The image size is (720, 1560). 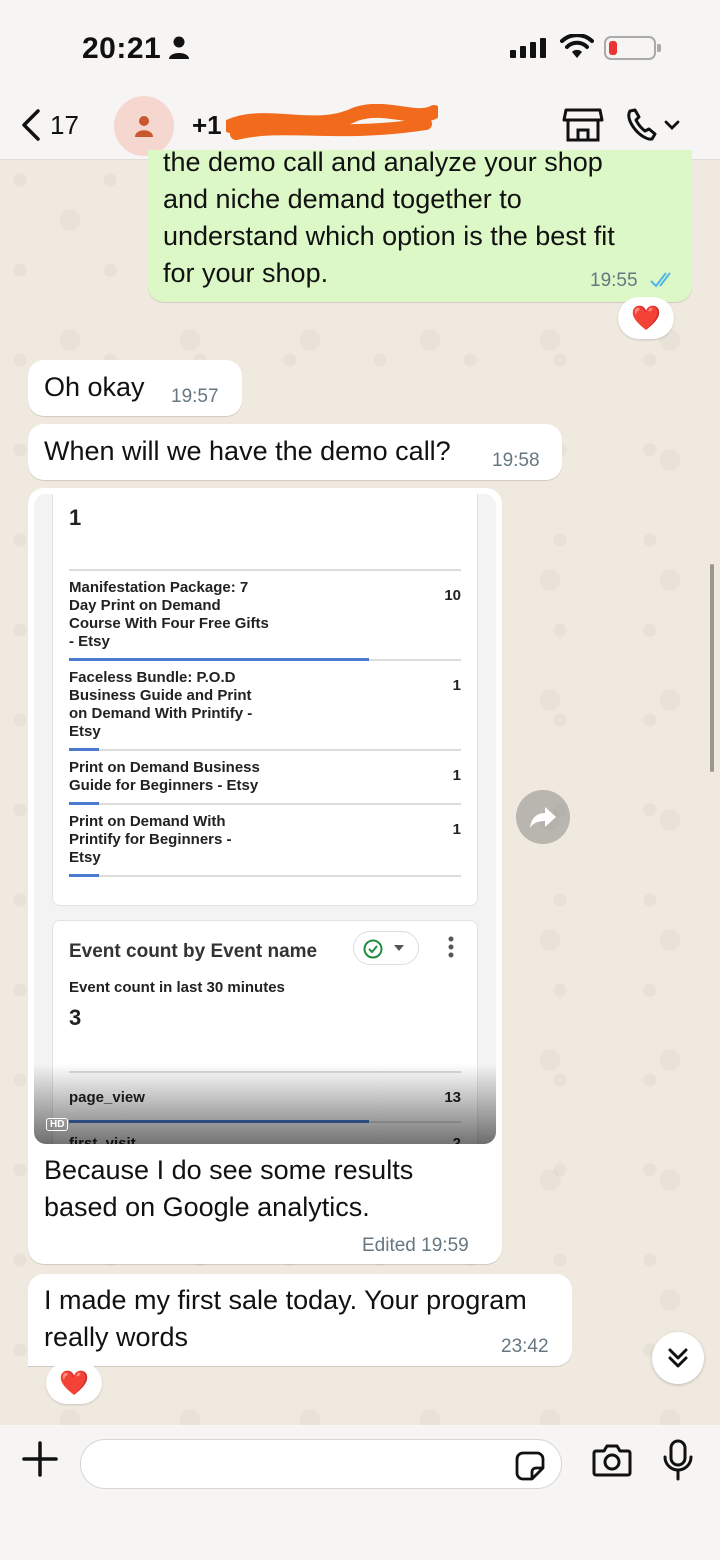 What do you see at coordinates (145, 605) in the screenshot?
I see `label-line: Day Print on Demand` at bounding box center [145, 605].